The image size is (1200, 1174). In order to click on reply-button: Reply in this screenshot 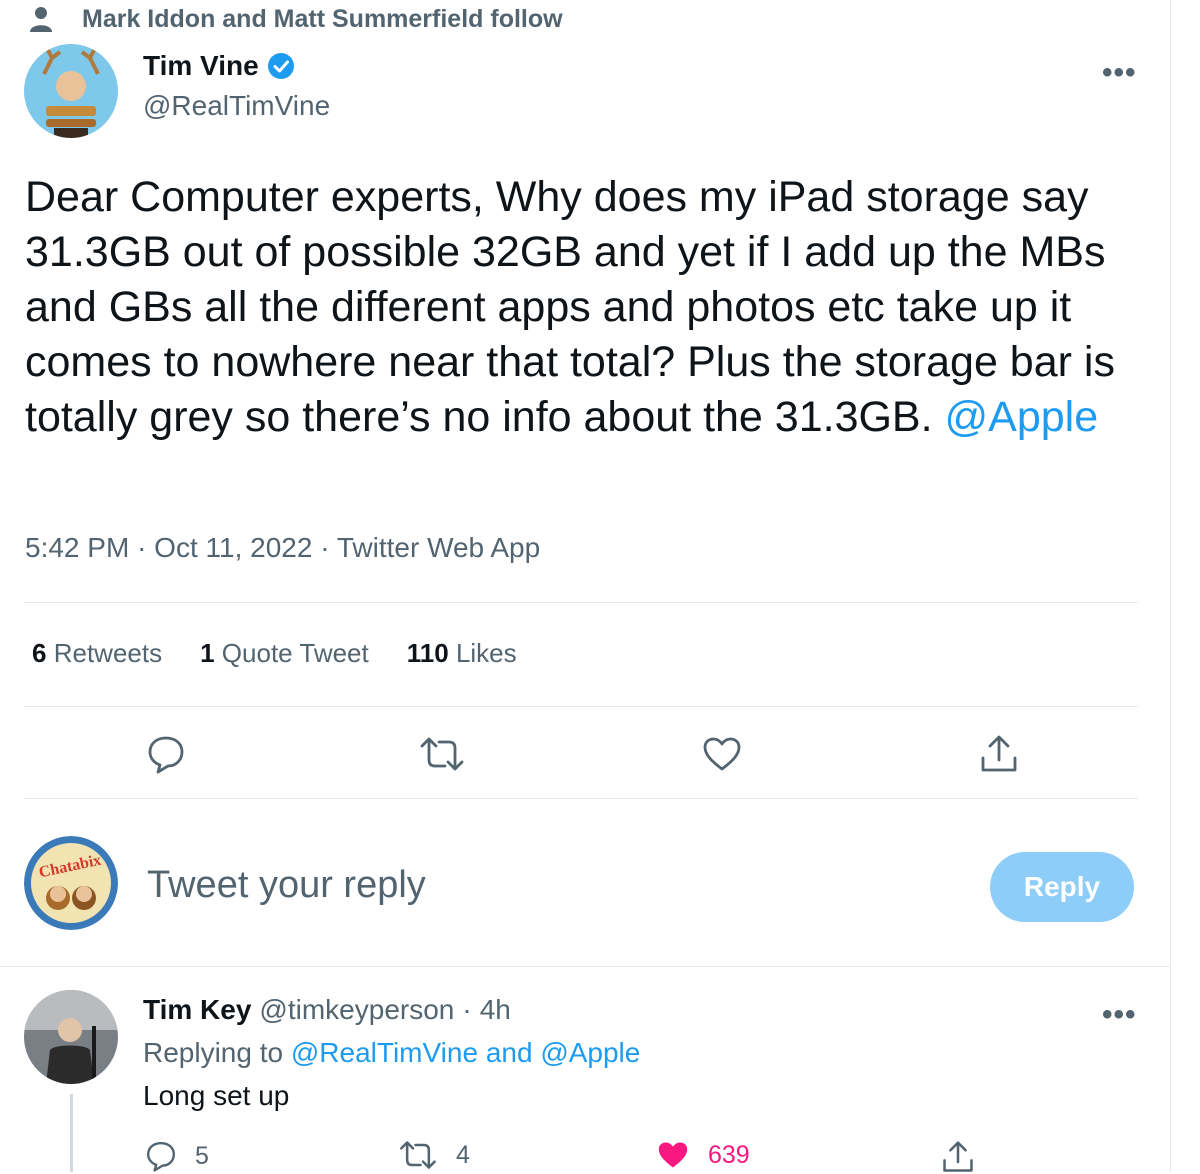, I will do `click(1062, 887)`.